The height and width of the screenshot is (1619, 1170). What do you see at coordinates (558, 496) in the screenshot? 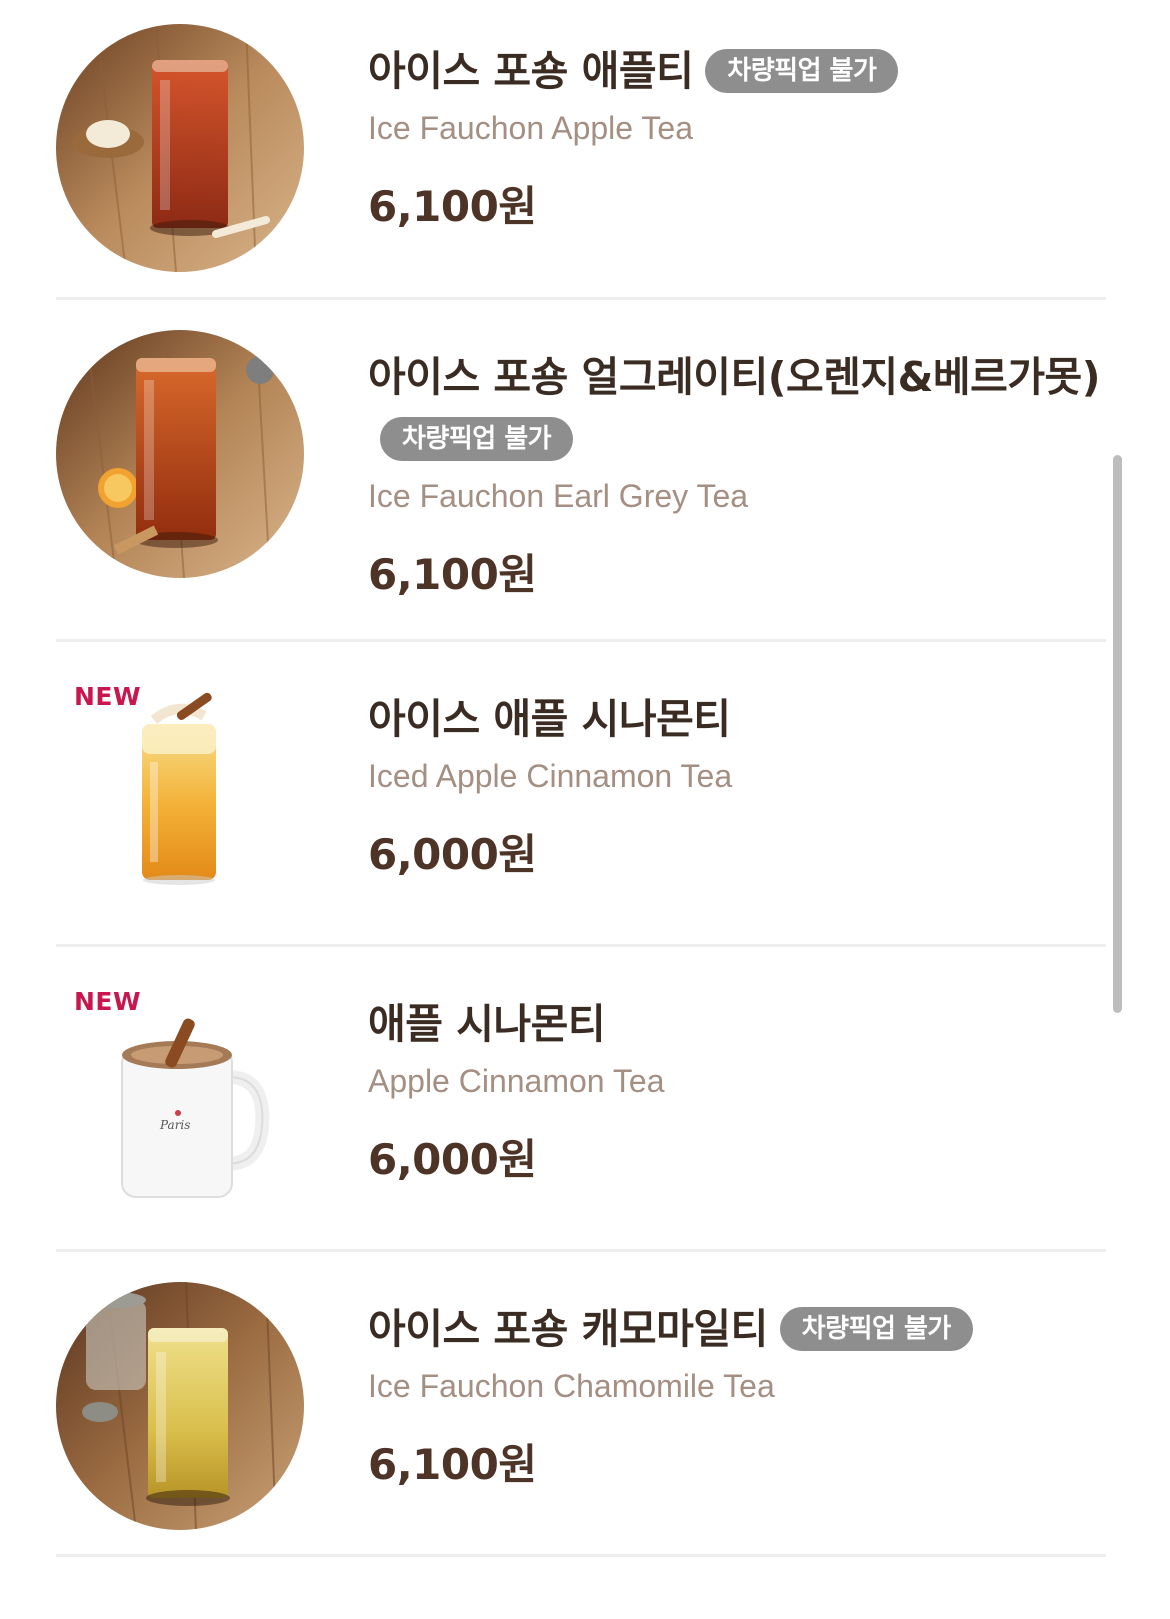
I see `item-english-name: Ice Fauchon Earl Grey Tea` at bounding box center [558, 496].